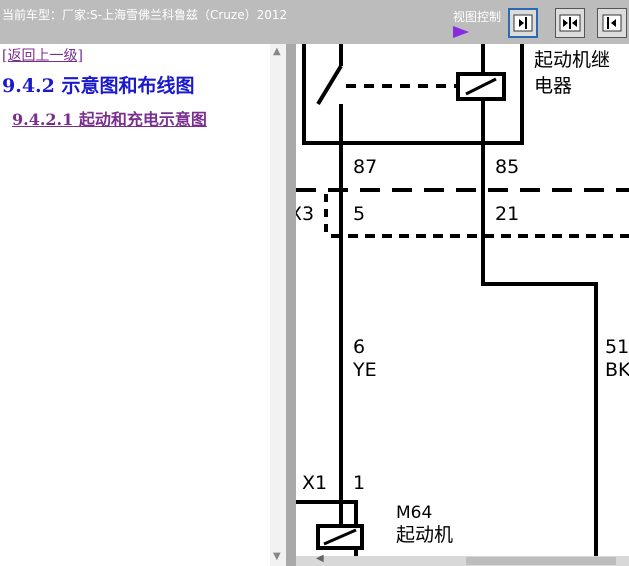  Describe the element at coordinates (277, 51) in the screenshot. I see `scroll-up-icon: ▲` at that location.